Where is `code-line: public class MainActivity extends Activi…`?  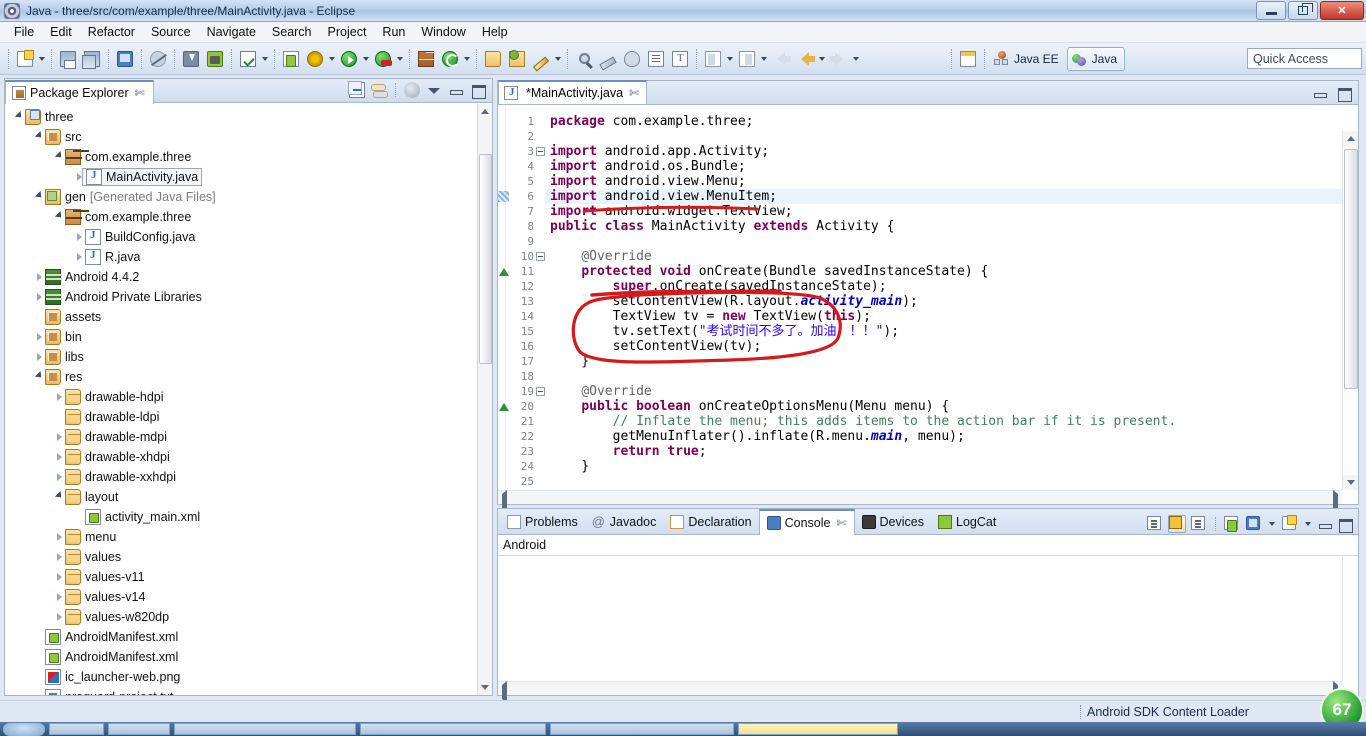
code-line: public class MainActivity extends Activi… is located at coordinates (722, 226).